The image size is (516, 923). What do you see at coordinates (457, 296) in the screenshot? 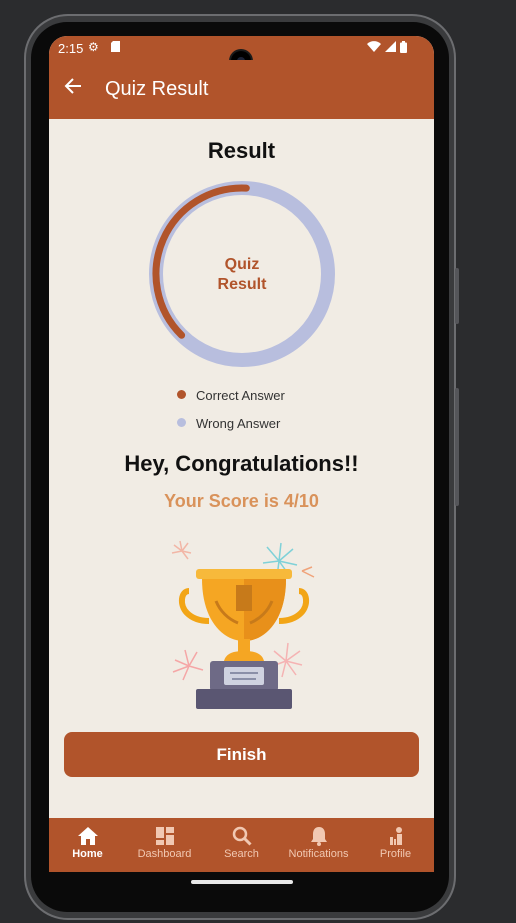
I see `power-button` at bounding box center [457, 296].